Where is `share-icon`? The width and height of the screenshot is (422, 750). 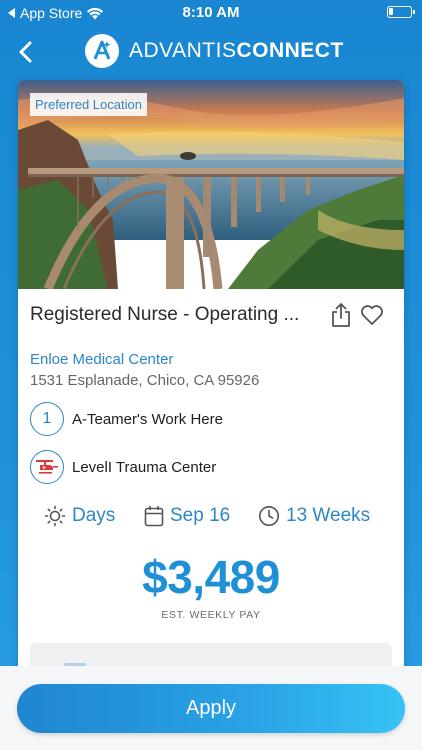
share-icon is located at coordinates (341, 315).